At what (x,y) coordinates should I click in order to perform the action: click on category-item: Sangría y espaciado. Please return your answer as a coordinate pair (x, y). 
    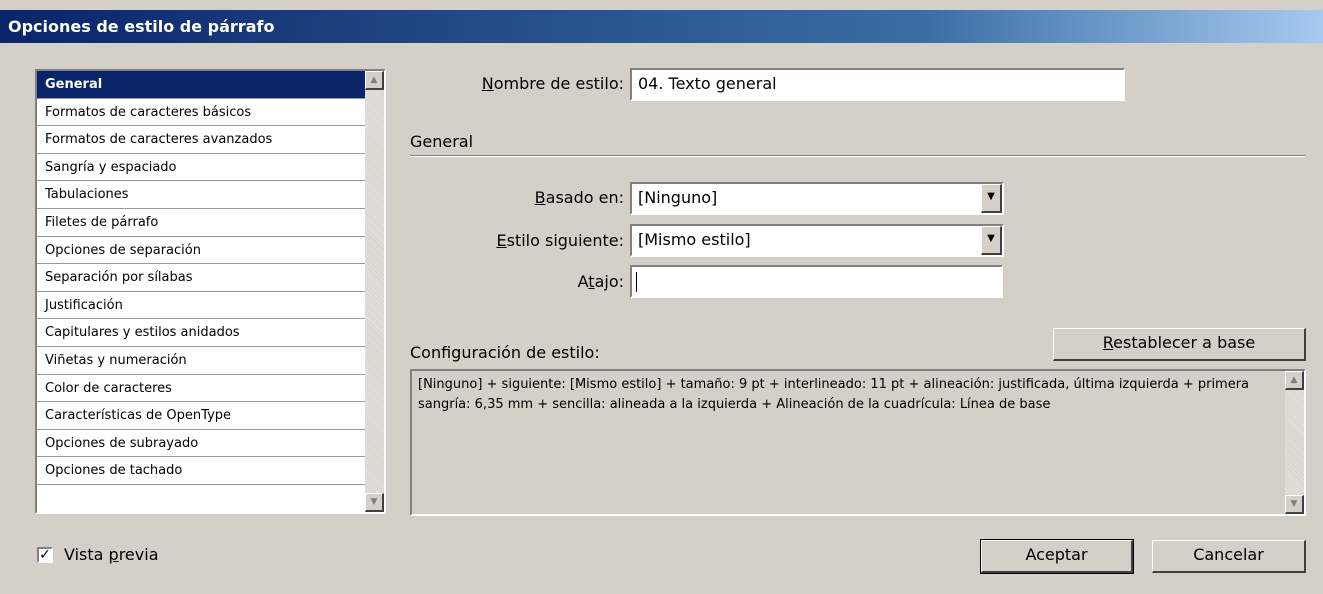
    Looking at the image, I should click on (202, 168).